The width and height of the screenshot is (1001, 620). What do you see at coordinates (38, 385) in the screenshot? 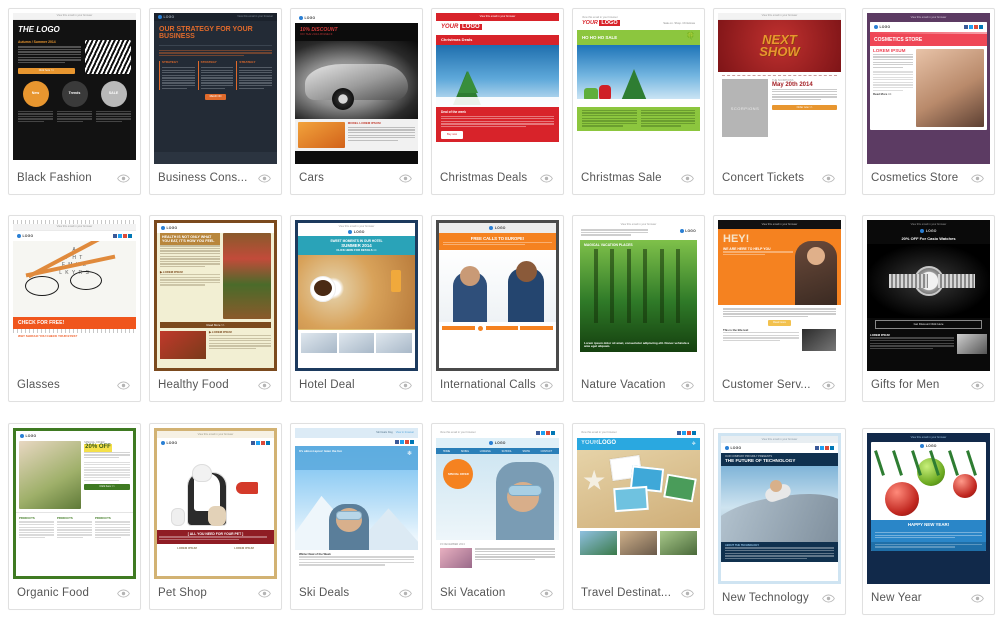
I see `template-name-label: Glasses` at bounding box center [38, 385].